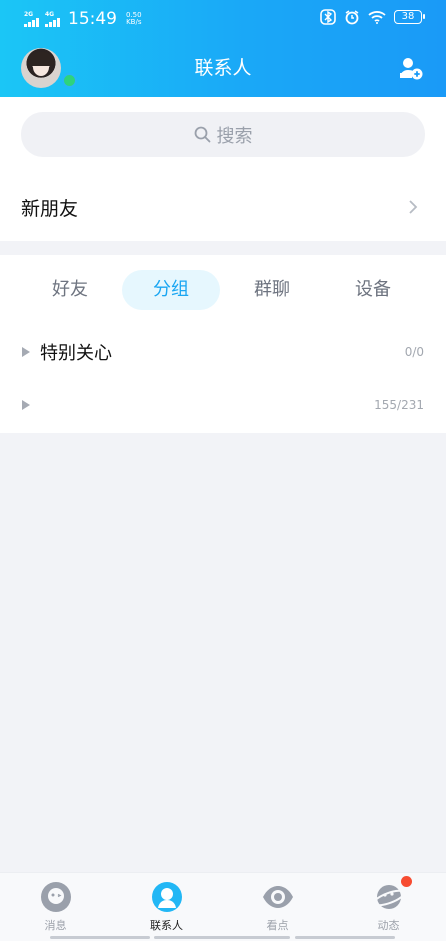  I want to click on new-friends-row: 新朋友, so click(223, 207).